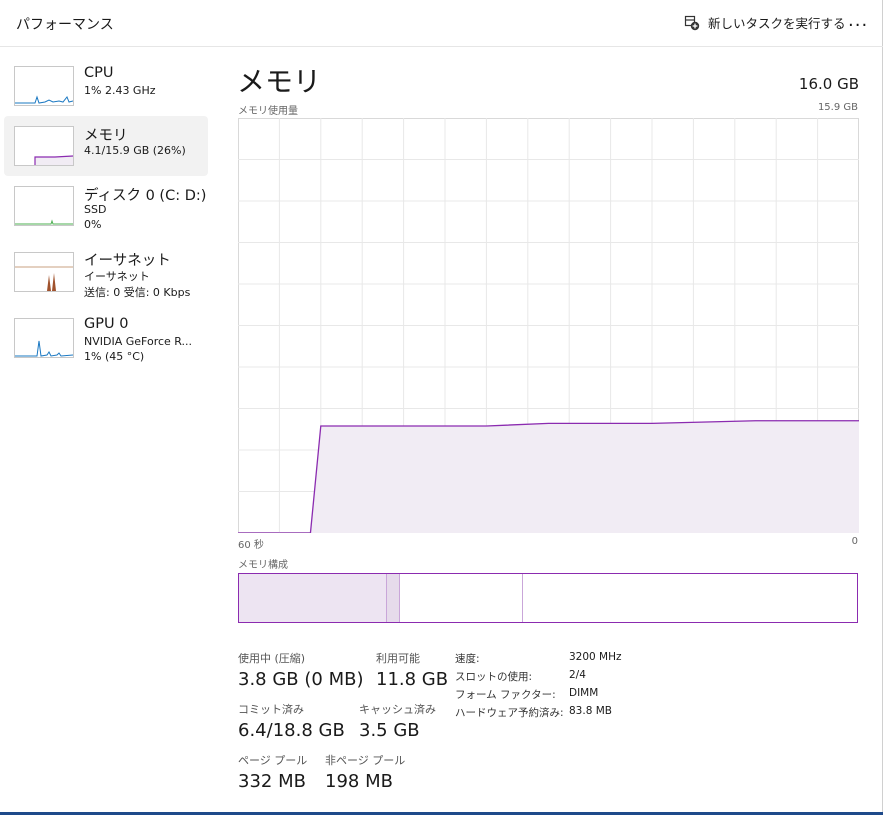 The image size is (883, 815). Describe the element at coordinates (137, 292) in the screenshot. I see `sidebar-item-detail: 送信: 0 受信: 0 Kbps` at that location.